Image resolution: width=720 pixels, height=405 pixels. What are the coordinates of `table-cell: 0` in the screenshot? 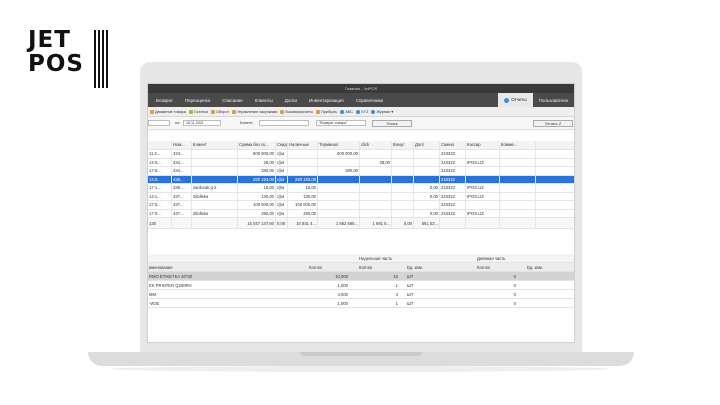 It's located at (514, 294).